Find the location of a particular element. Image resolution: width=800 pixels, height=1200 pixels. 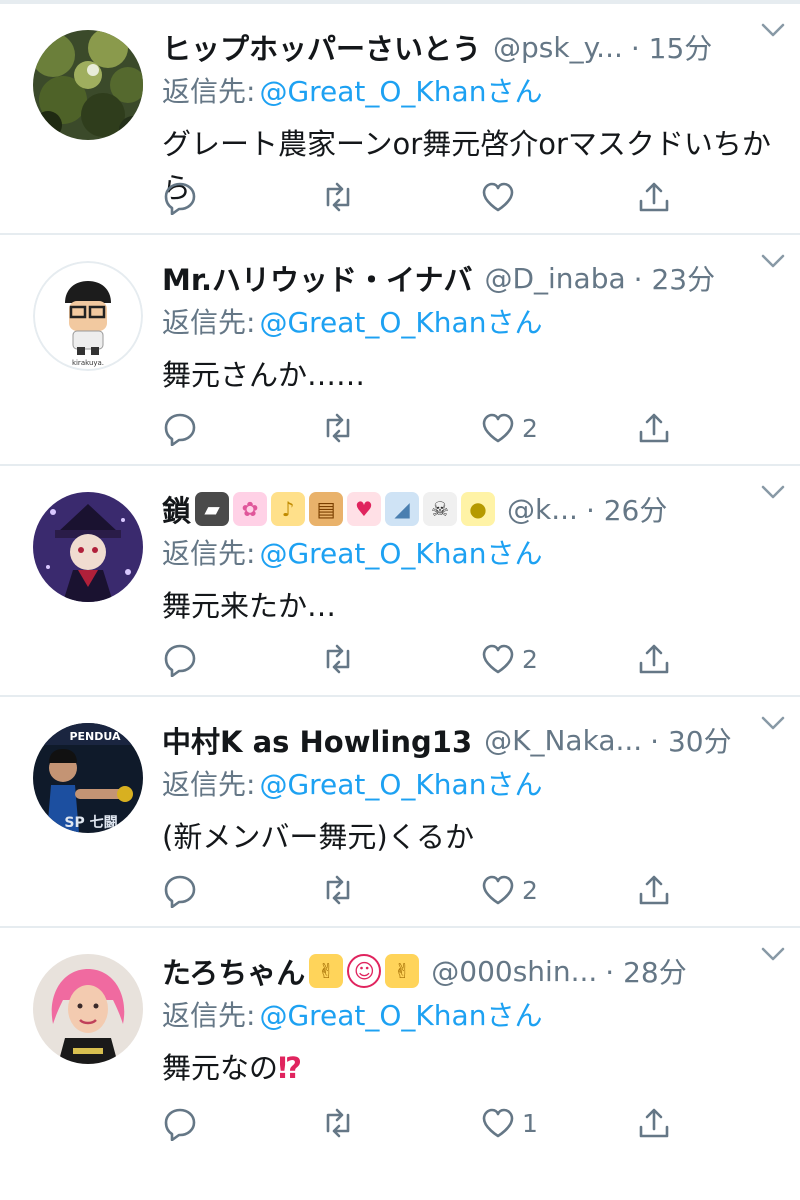

tweet-header: たろちゃん ✌ ☺ ✌ @000shin... · 28分 is located at coordinates (469, 971).